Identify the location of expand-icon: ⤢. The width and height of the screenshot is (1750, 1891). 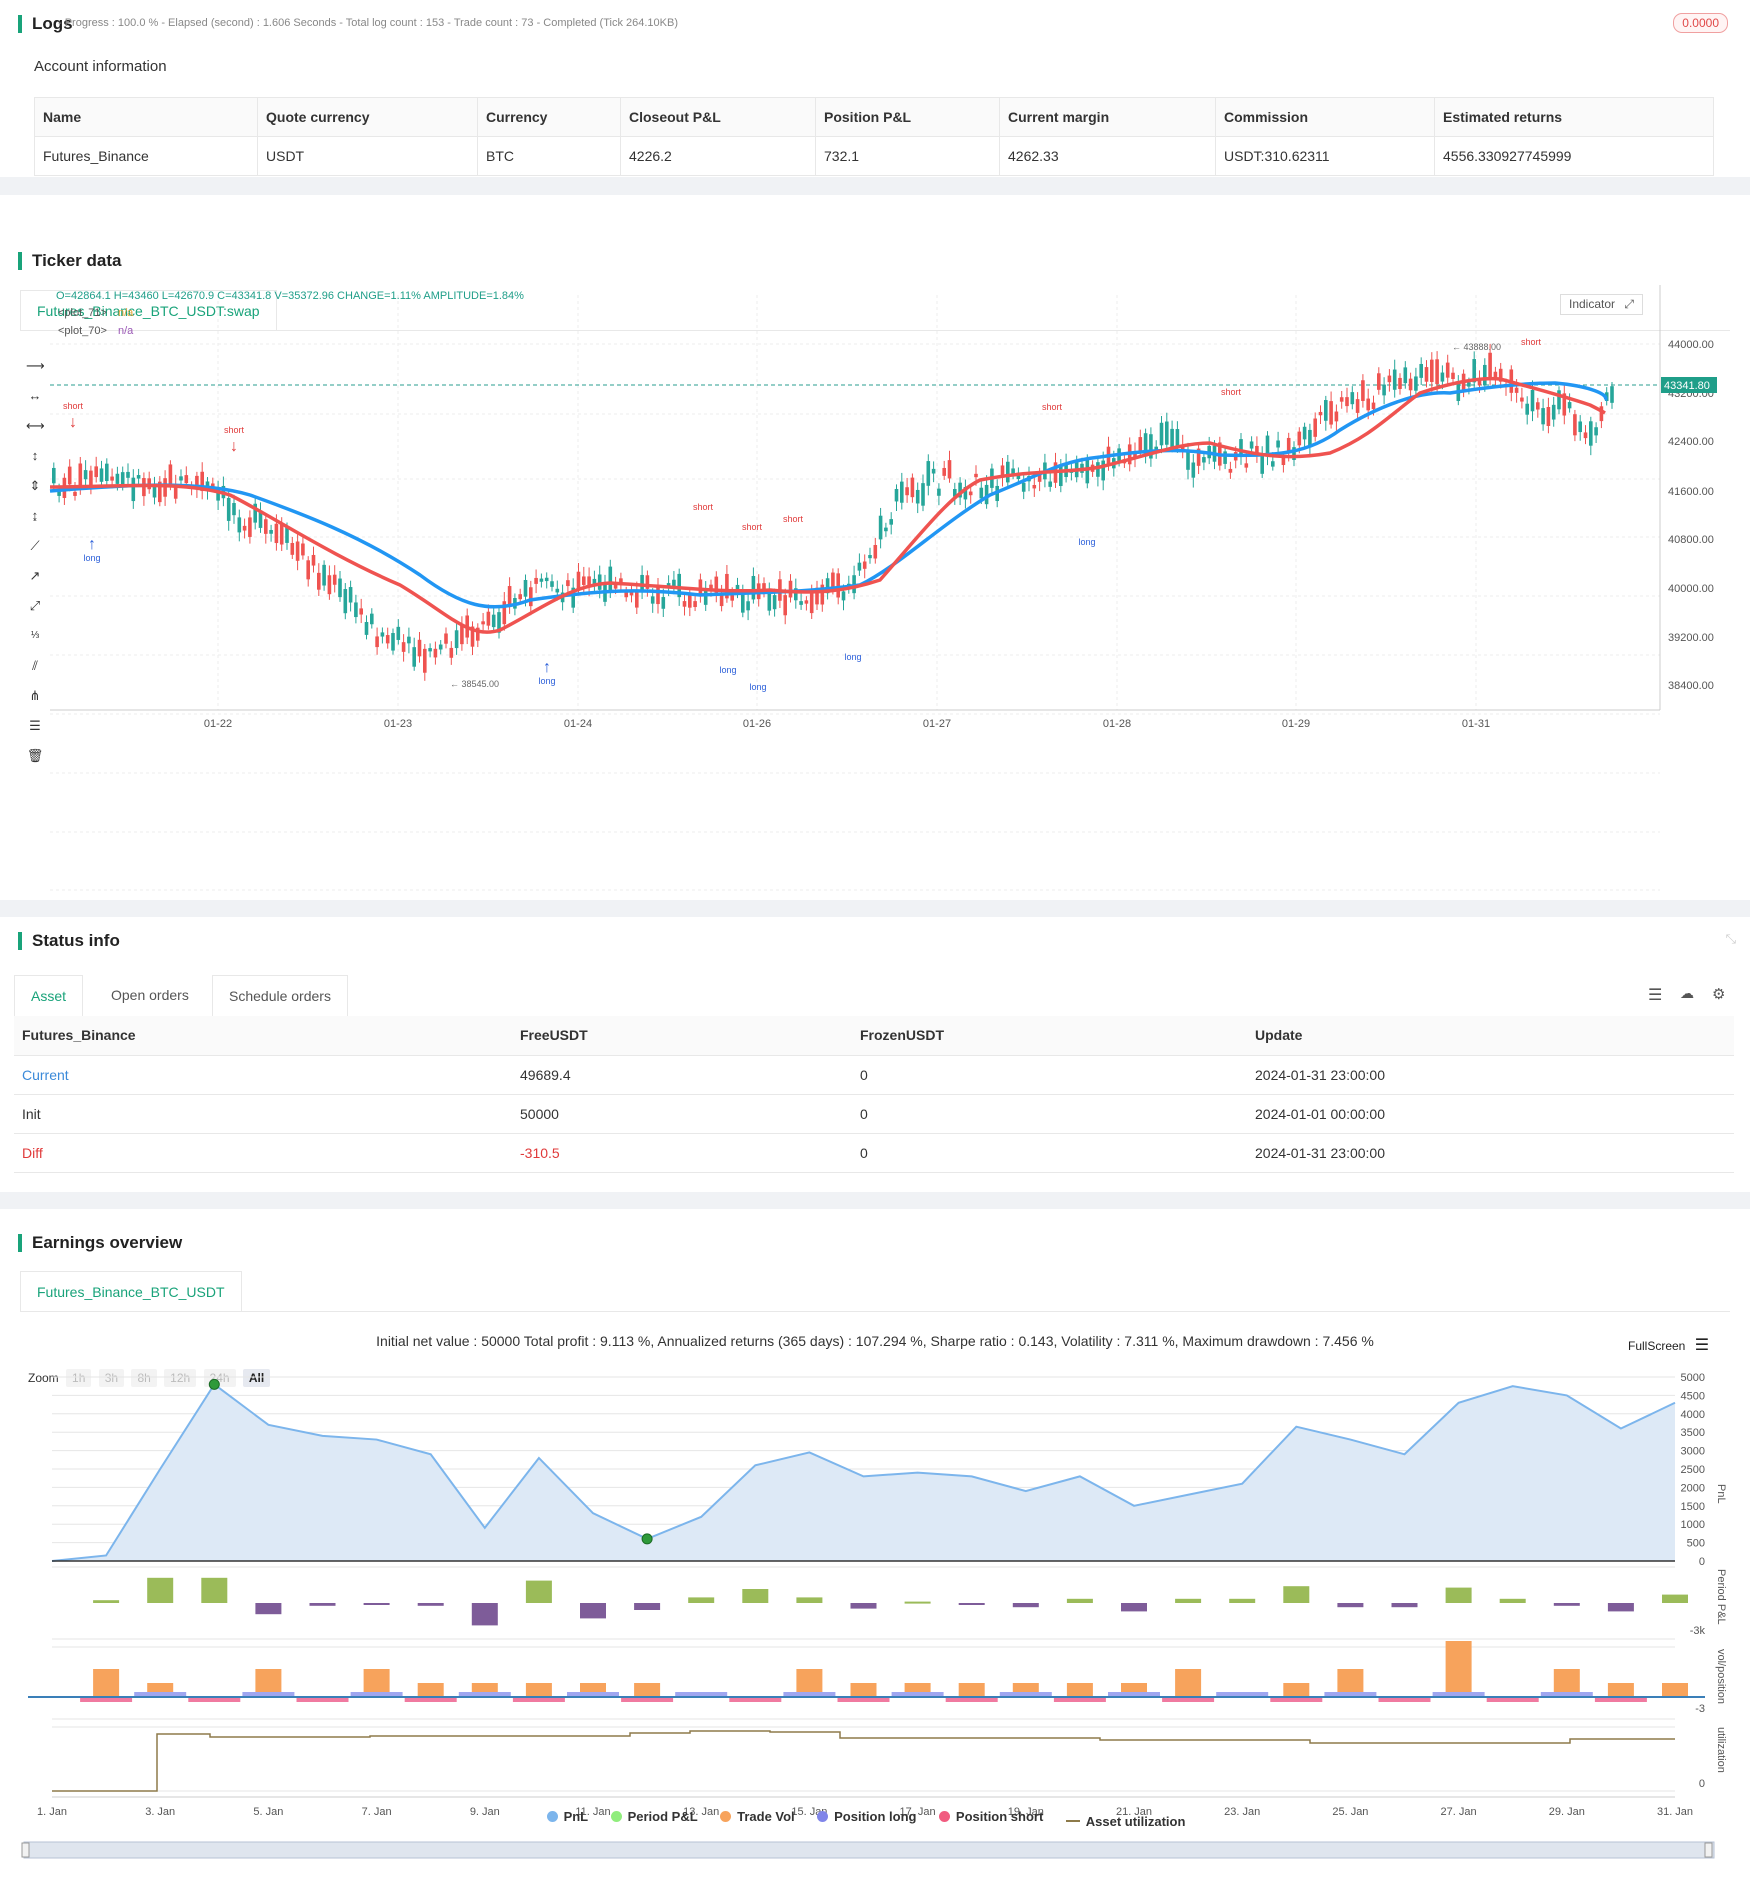
(1629, 304).